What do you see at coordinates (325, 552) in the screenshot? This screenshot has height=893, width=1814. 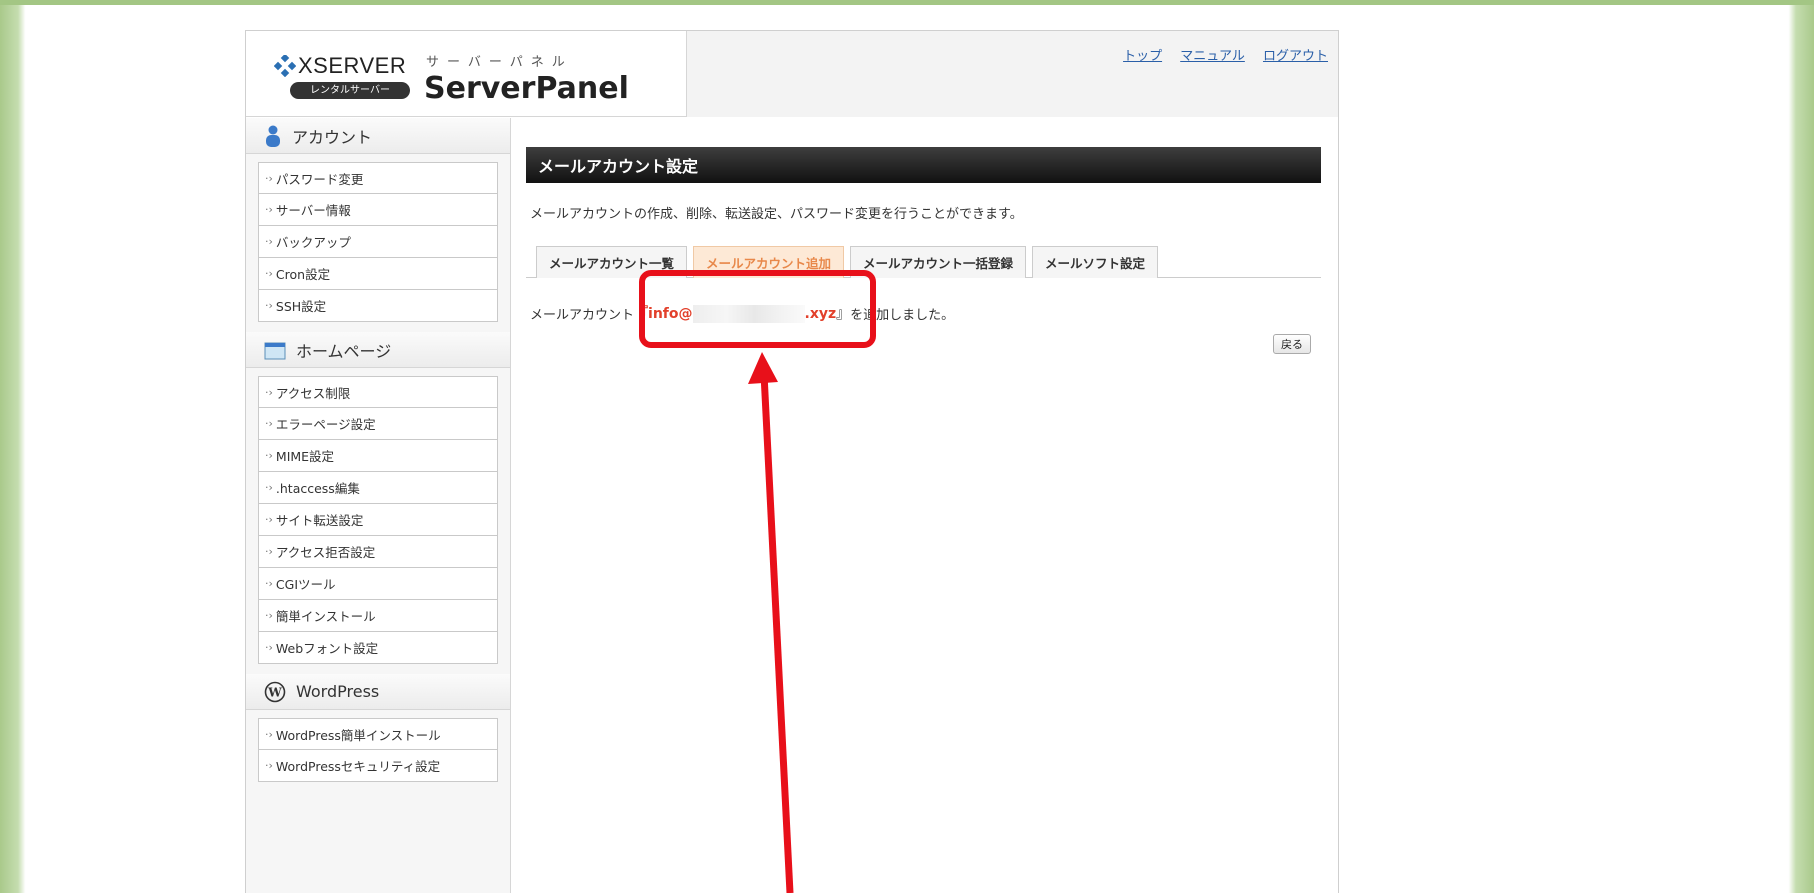 I see `item-label: アクセス拒否設定` at bounding box center [325, 552].